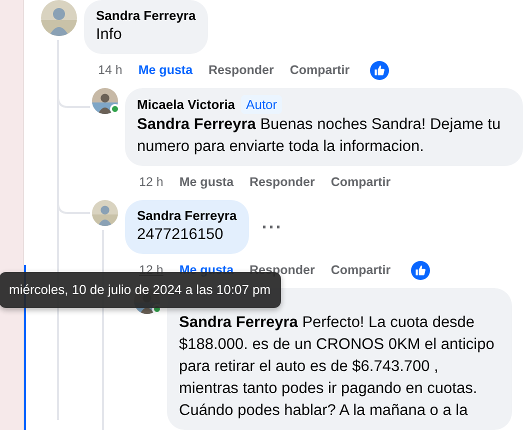  What do you see at coordinates (110, 70) in the screenshot?
I see `timestamp-link: 14 h` at bounding box center [110, 70].